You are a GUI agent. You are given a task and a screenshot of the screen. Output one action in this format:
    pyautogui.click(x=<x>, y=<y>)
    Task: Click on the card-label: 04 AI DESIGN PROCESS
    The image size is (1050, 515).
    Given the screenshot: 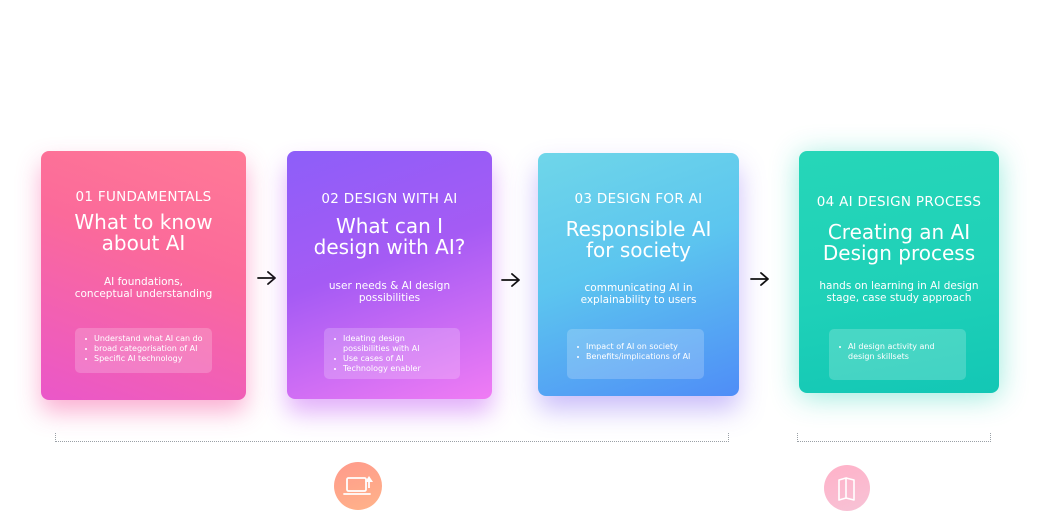 What is the action you would take?
    pyautogui.click(x=899, y=202)
    